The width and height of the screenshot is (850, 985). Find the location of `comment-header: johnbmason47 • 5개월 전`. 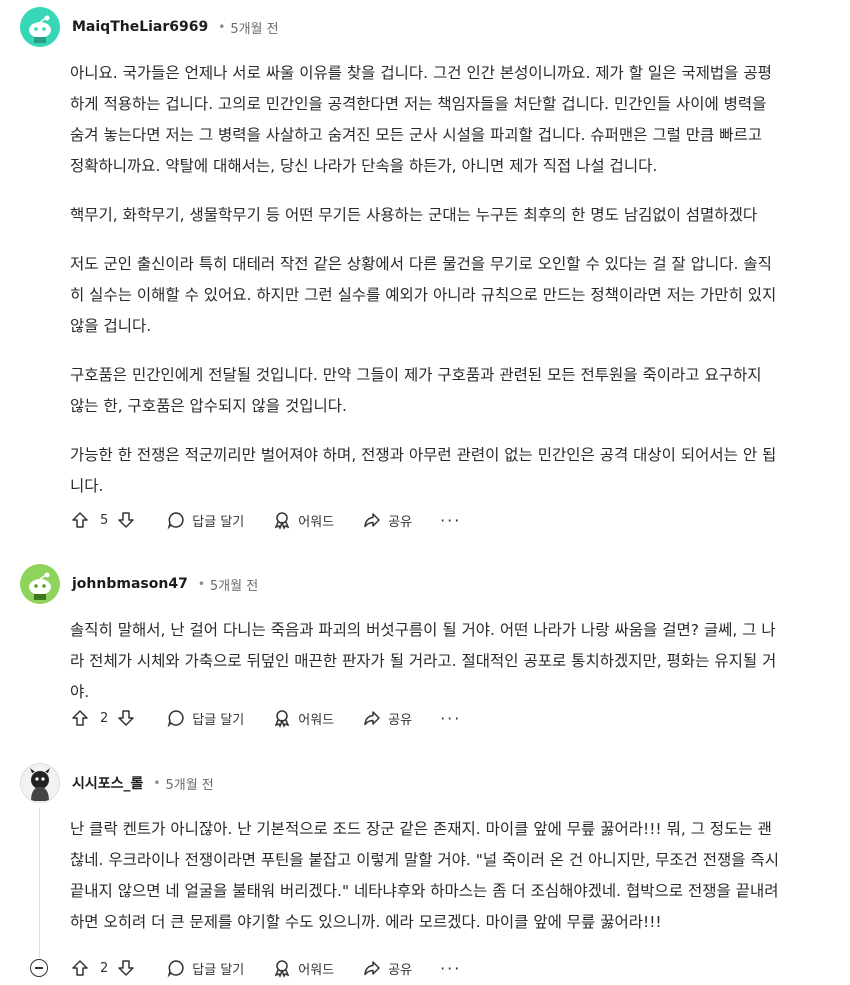

comment-header: johnbmason47 • 5개월 전 is located at coordinates (139, 584).